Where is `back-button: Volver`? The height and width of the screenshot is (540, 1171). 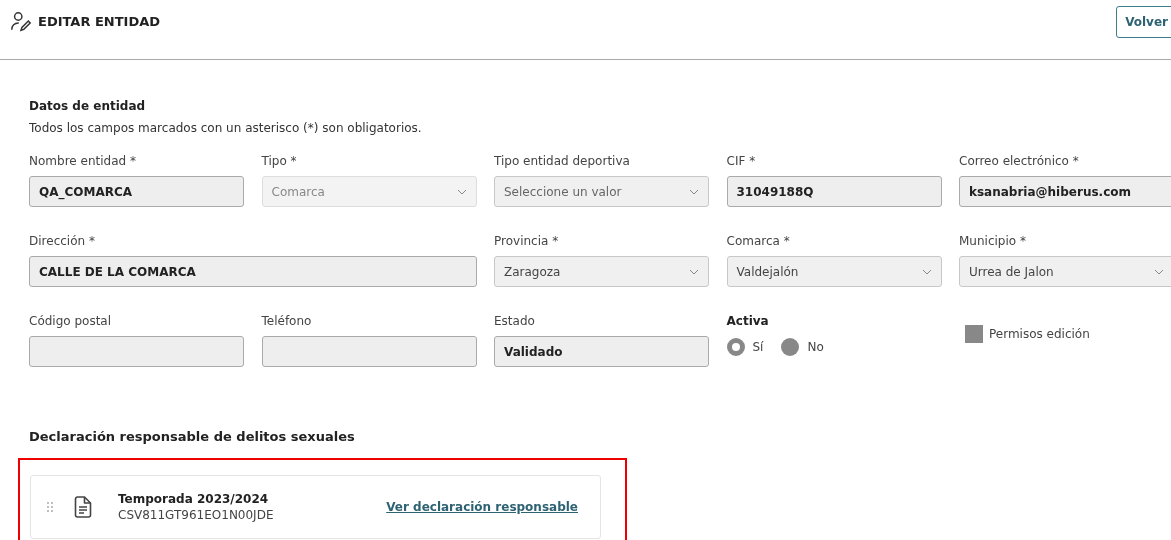 back-button: Volver is located at coordinates (1143, 21).